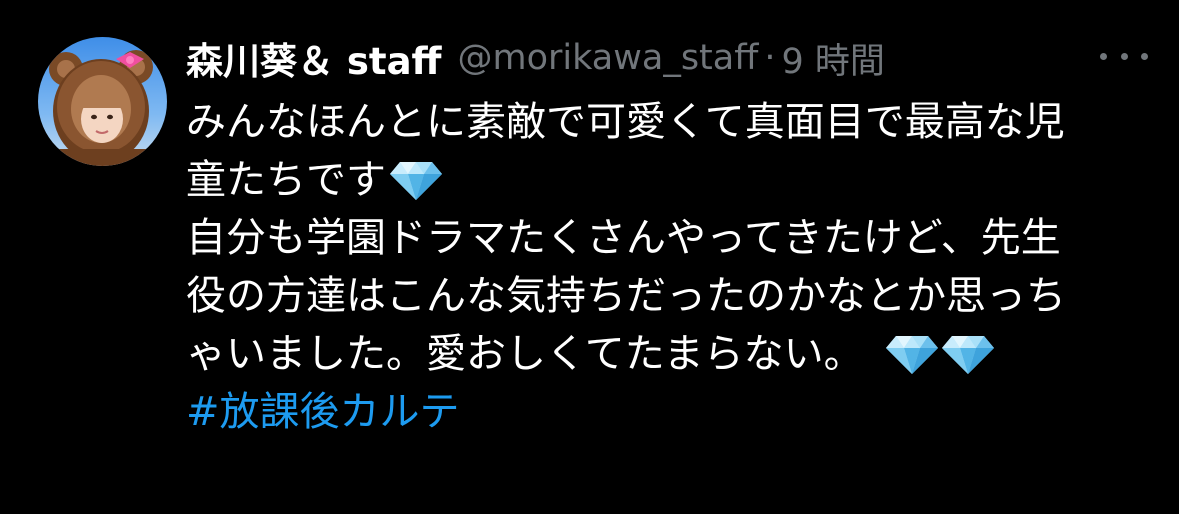 Image resolution: width=1179 pixels, height=514 pixels. Describe the element at coordinates (608, 58) in the screenshot. I see `user-handle: @morikawa_staff` at that location.